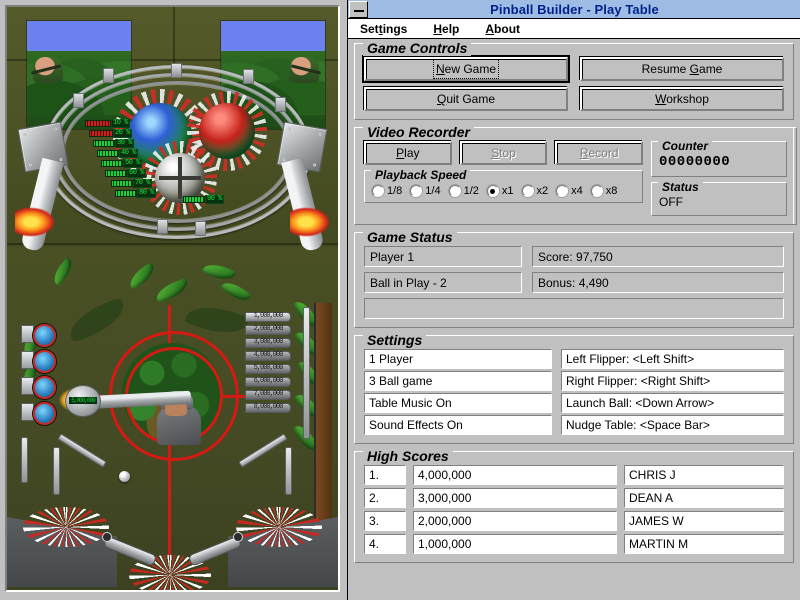 The width and height of the screenshot is (800, 600). I want to click on meter-label: 60 %, so click(136, 173).